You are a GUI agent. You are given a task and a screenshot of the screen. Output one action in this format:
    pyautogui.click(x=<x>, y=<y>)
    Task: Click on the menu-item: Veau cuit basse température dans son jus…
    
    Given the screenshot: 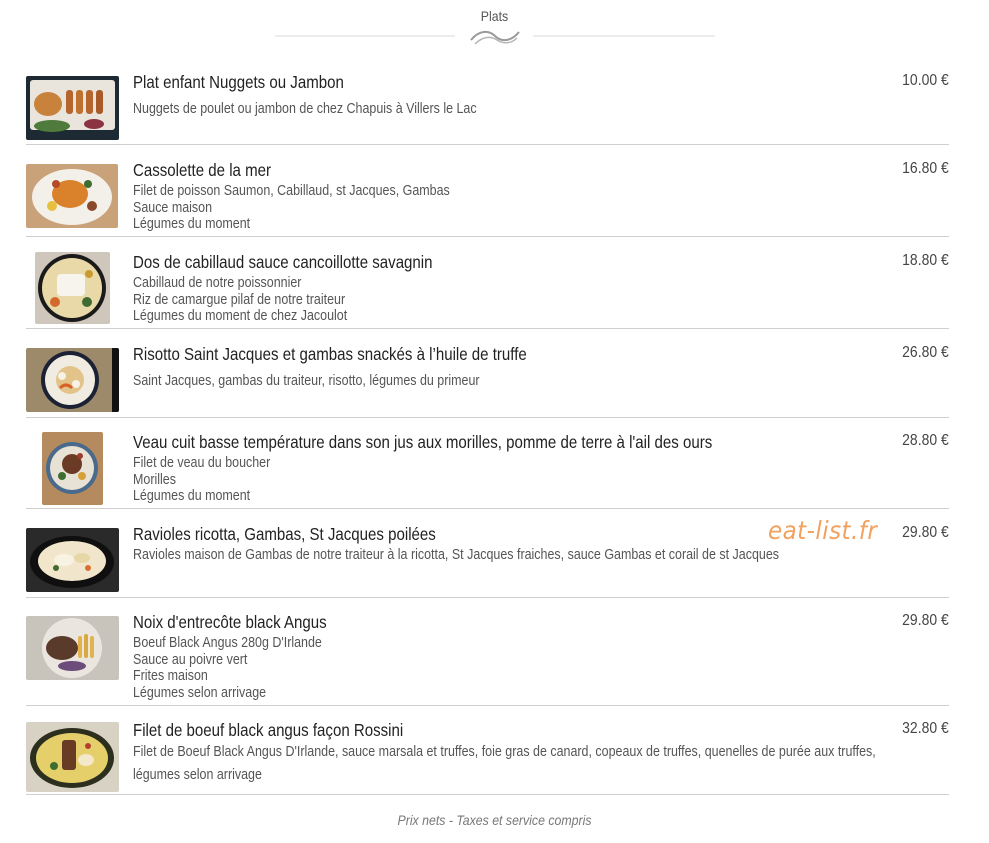 What is the action you would take?
    pyautogui.click(x=487, y=470)
    